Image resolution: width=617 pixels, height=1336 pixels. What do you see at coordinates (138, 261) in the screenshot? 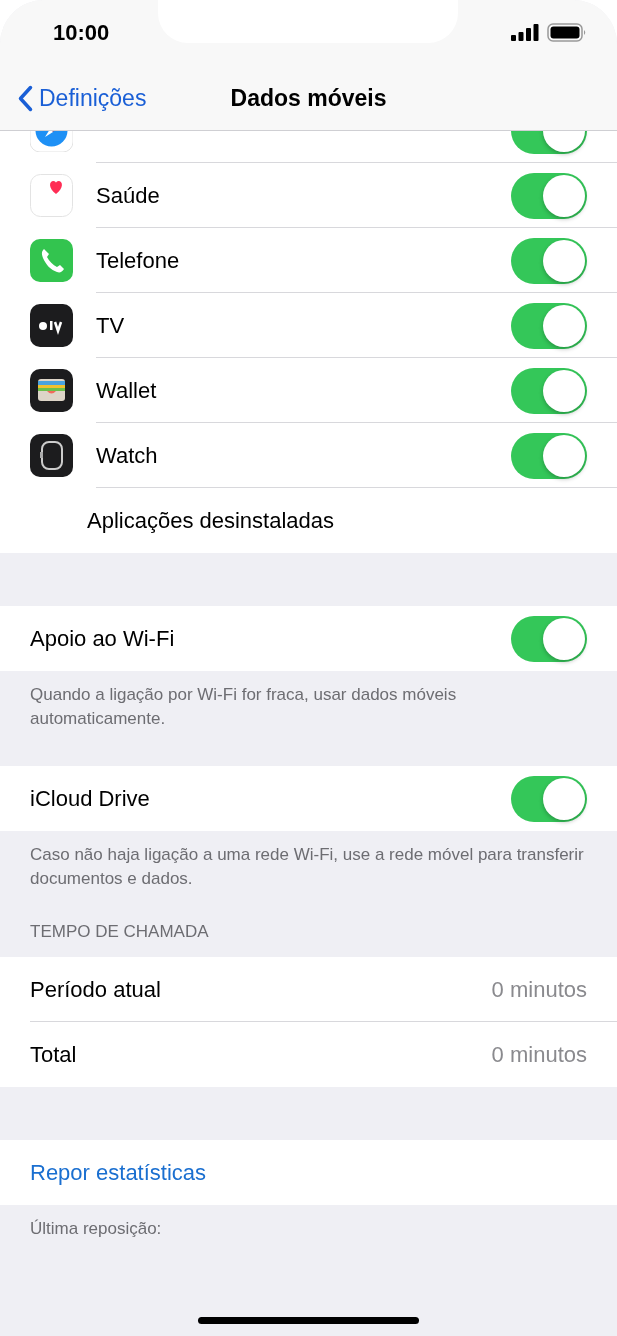
I see `app-name: Telefone` at bounding box center [138, 261].